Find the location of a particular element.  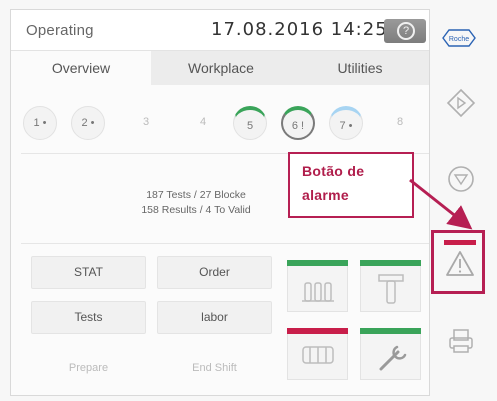

module-2: 2 • is located at coordinates (88, 123).